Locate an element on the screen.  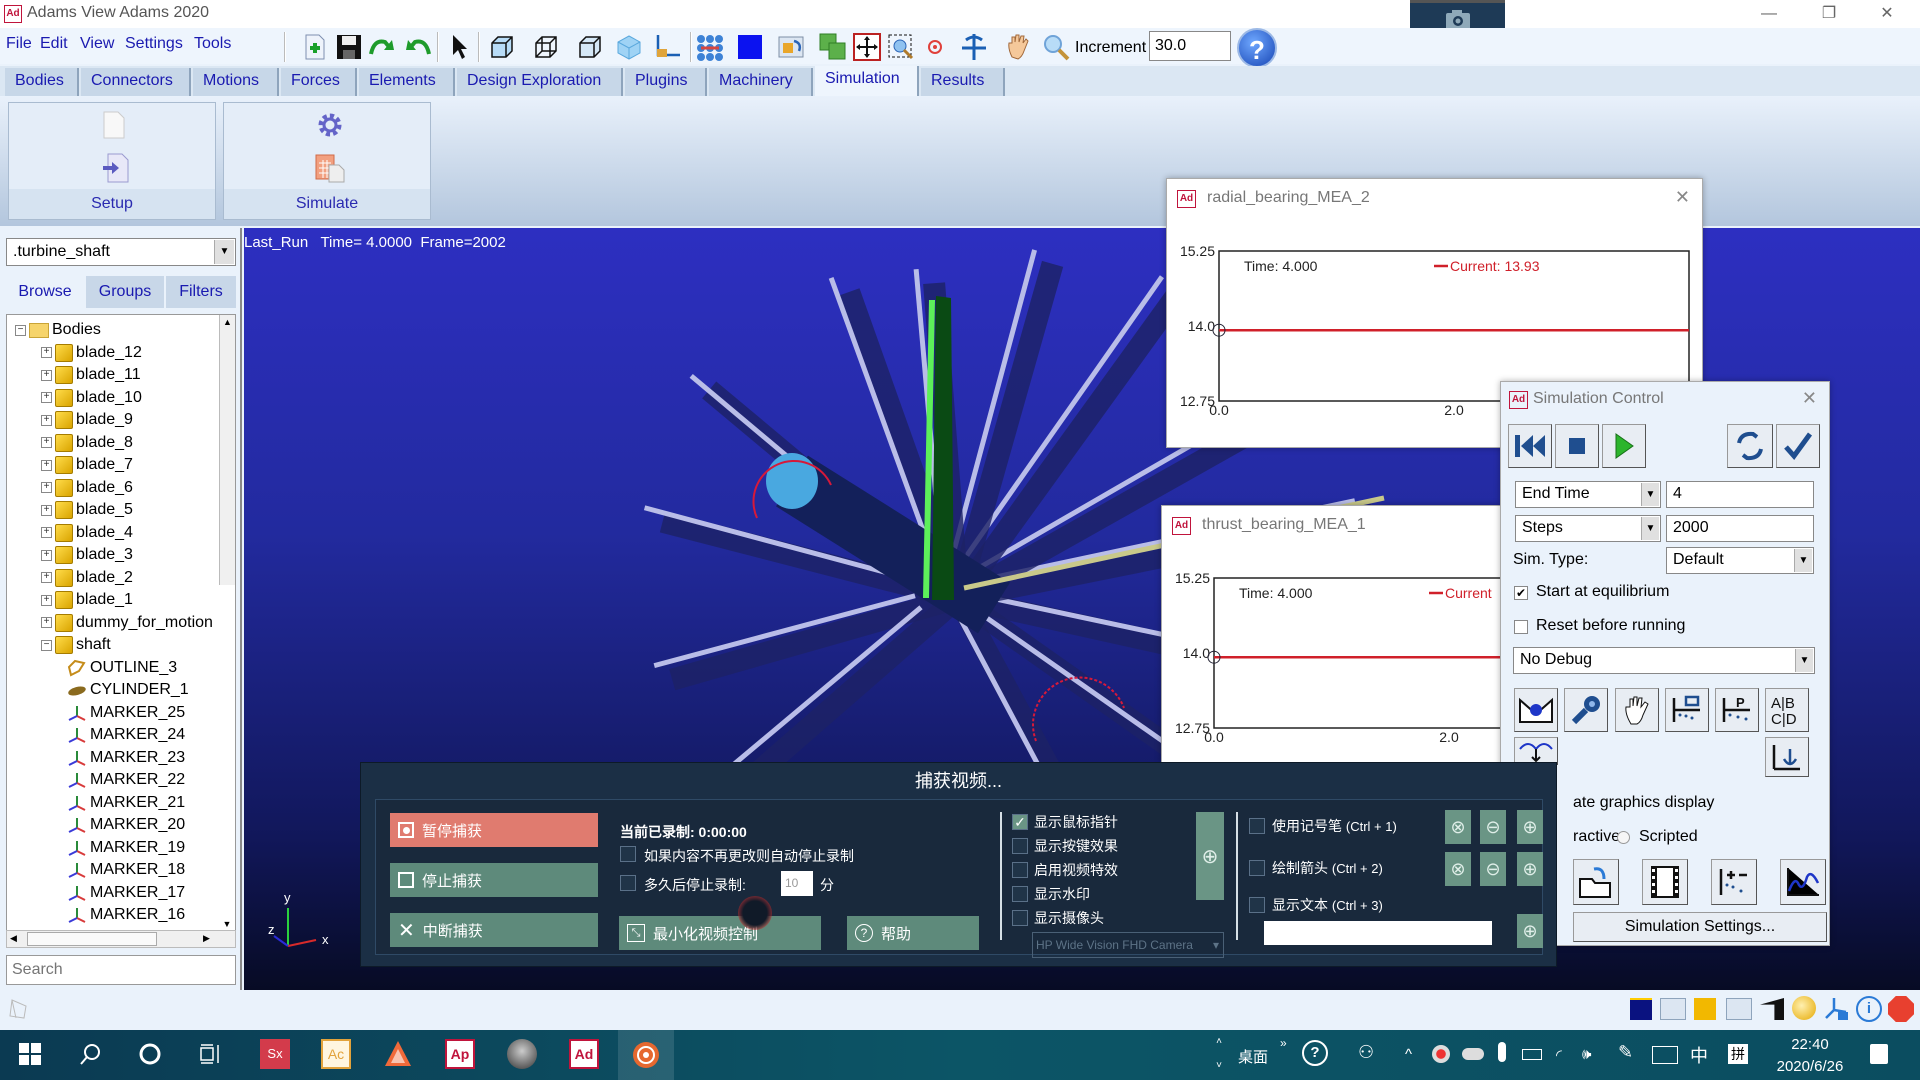
tree-item-marker-16: MARKER_16 is located at coordinates (126, 915).